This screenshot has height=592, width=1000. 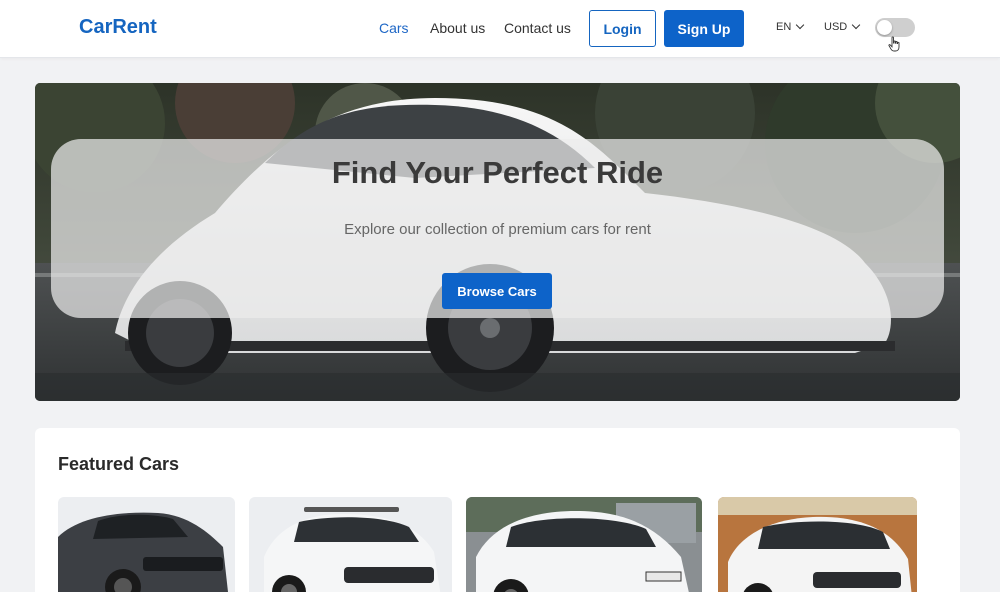 I want to click on hero-title: Find Your Perfect Ride, so click(x=497, y=172).